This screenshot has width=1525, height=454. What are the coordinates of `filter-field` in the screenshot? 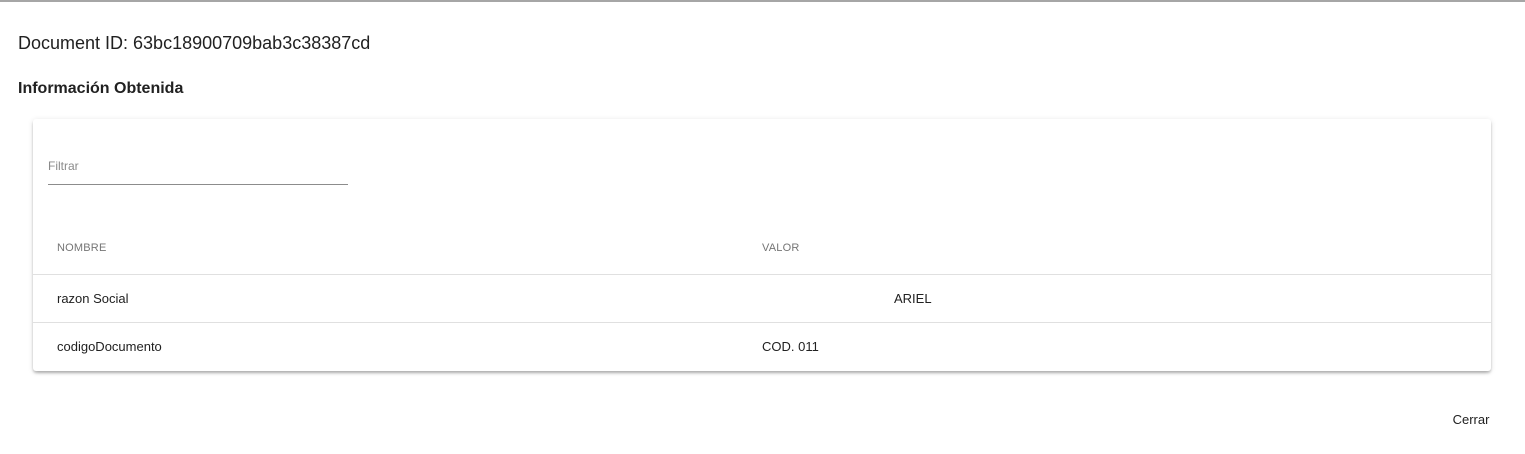 It's located at (198, 166).